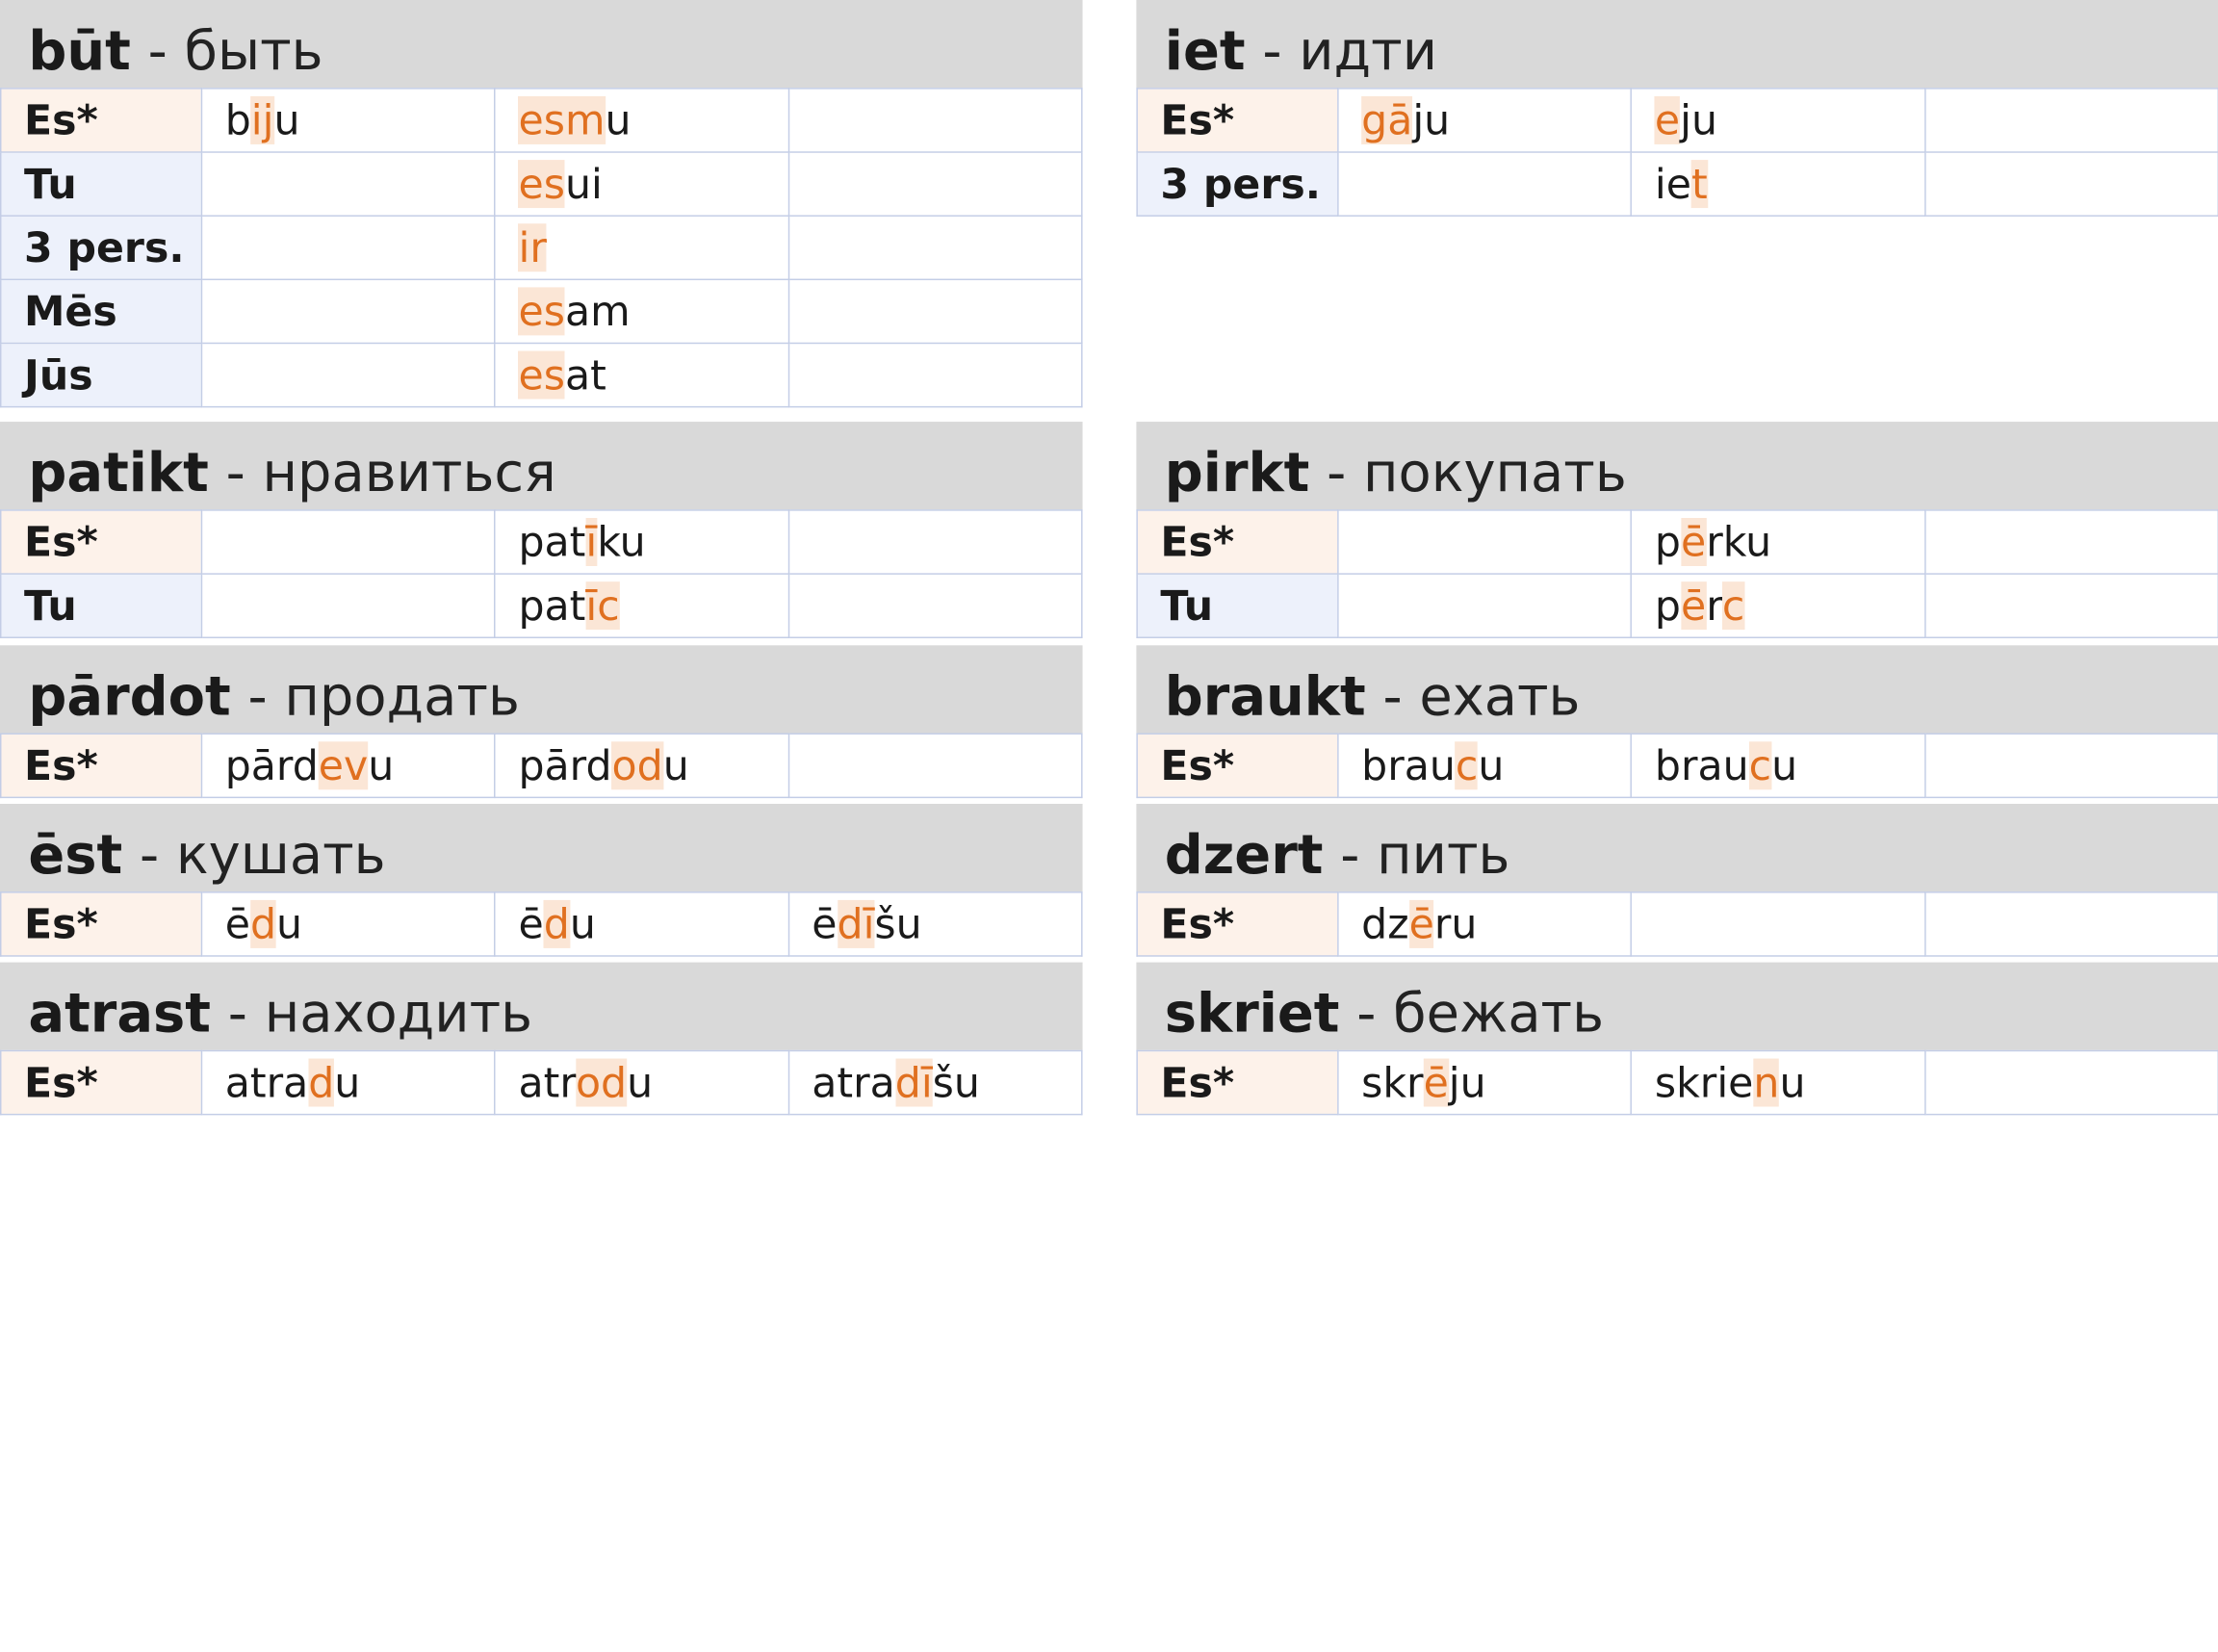 This screenshot has width=2218, height=1652. I want to click on verb-header: braukt - ехать, so click(1677, 689).